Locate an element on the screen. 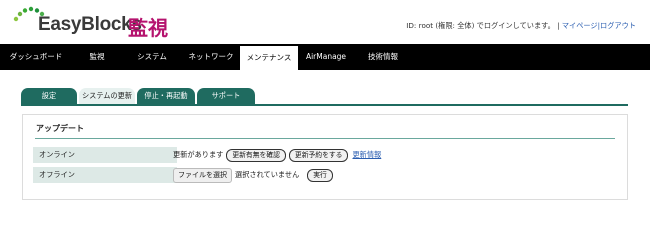 This screenshot has width=650, height=240. online-label: オンライン is located at coordinates (105, 155).